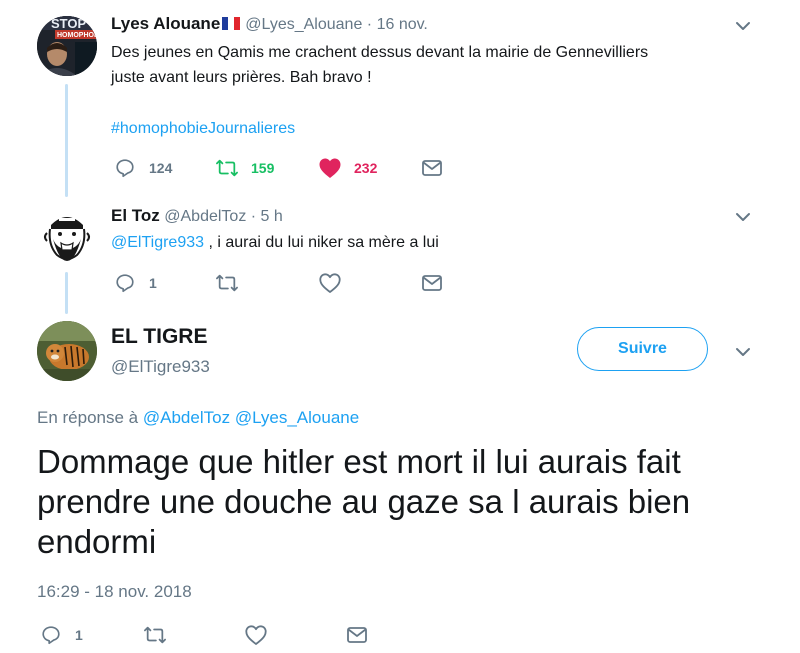  What do you see at coordinates (160, 367) in the screenshot?
I see `handle: @ElTigre933` at bounding box center [160, 367].